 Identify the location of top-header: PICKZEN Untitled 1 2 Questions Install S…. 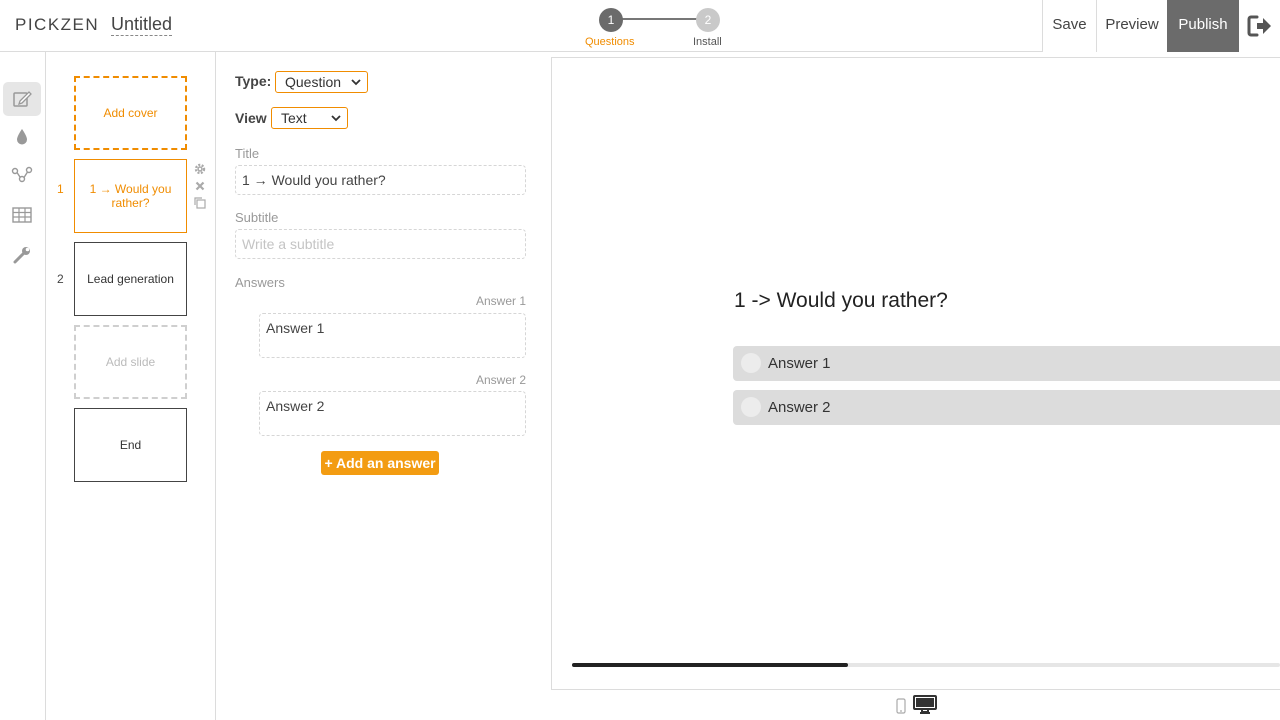
(640, 26).